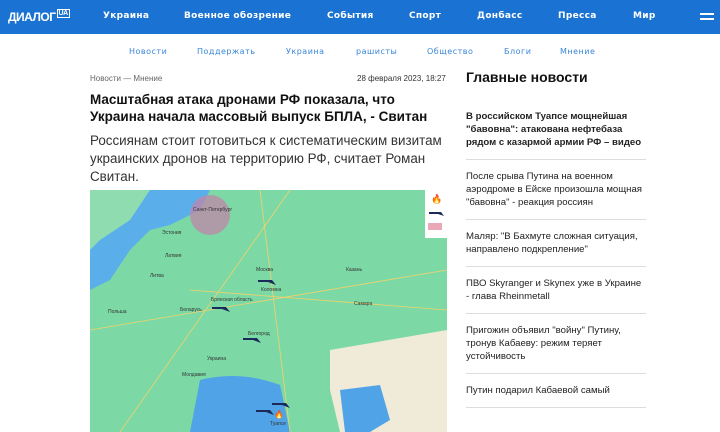 This screenshot has height=432, width=720. I want to click on area-legend-swatch, so click(435, 226).